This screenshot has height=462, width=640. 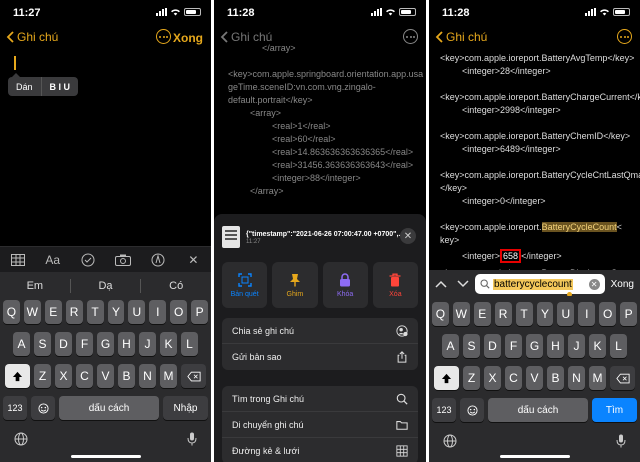 I want to click on search-key: Tìm, so click(x=614, y=410).